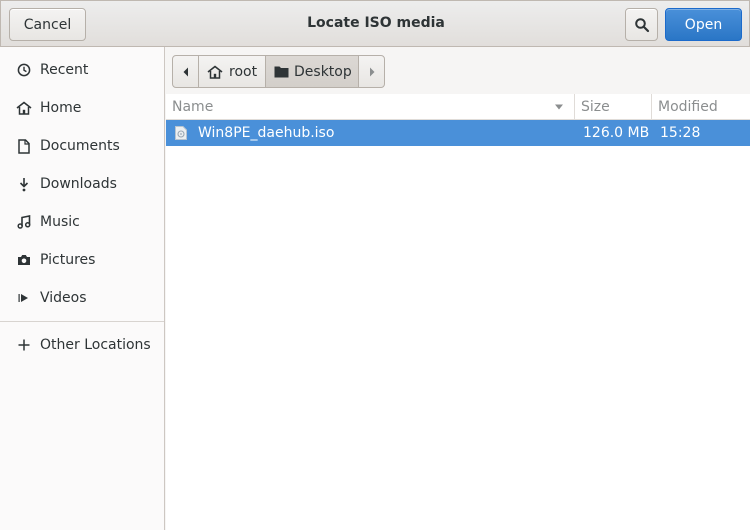 This screenshot has width=750, height=530. I want to click on open-button: Open, so click(703, 24).